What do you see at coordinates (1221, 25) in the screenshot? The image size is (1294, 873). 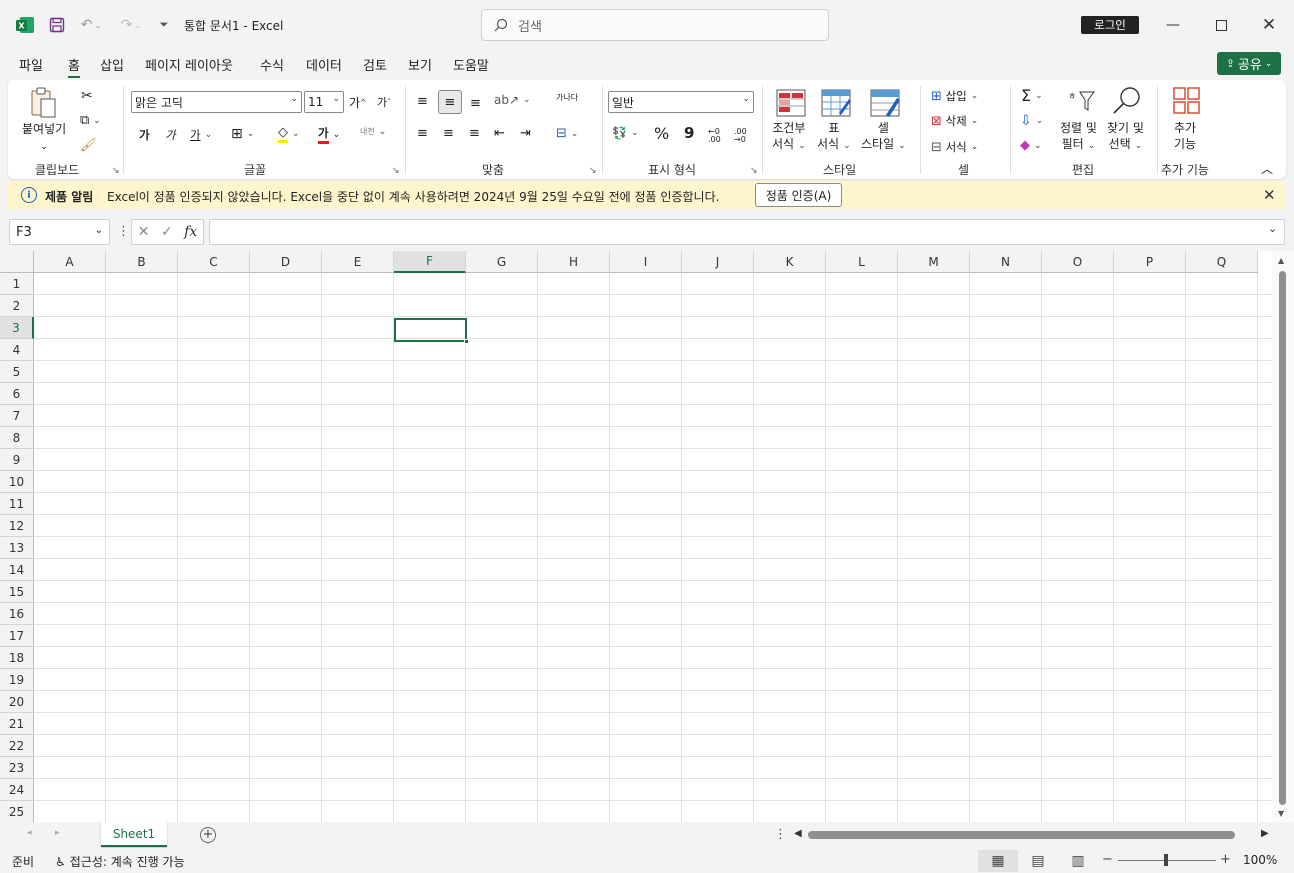 I see `maximize-icon` at bounding box center [1221, 25].